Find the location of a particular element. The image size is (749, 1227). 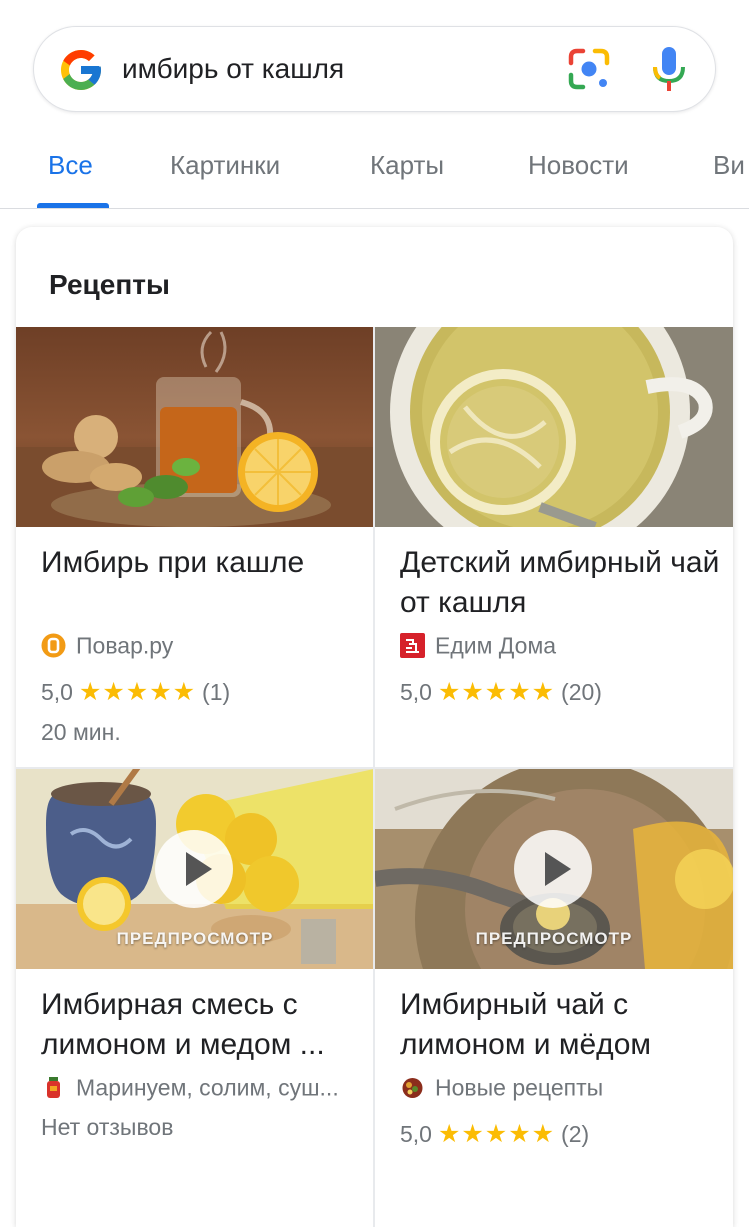

novye-recepty-icon is located at coordinates (412, 1087).